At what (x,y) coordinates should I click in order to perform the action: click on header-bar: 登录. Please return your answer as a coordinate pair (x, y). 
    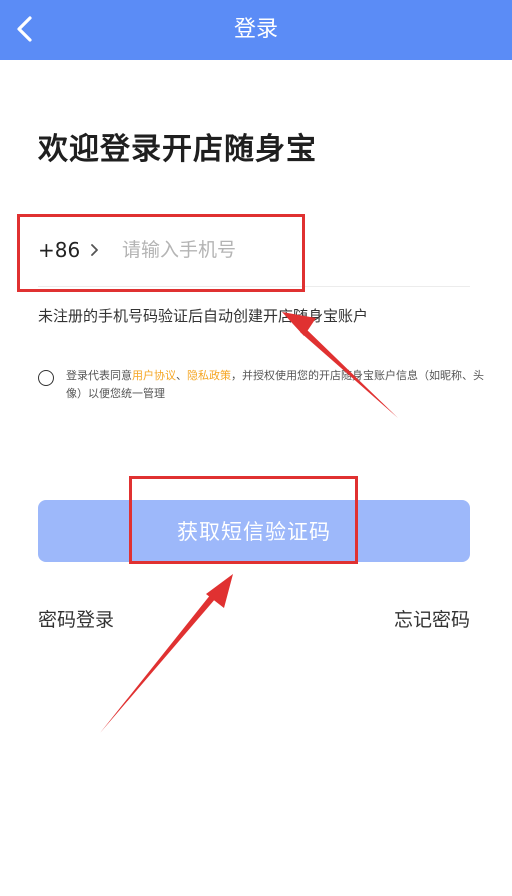
    Looking at the image, I should click on (256, 30).